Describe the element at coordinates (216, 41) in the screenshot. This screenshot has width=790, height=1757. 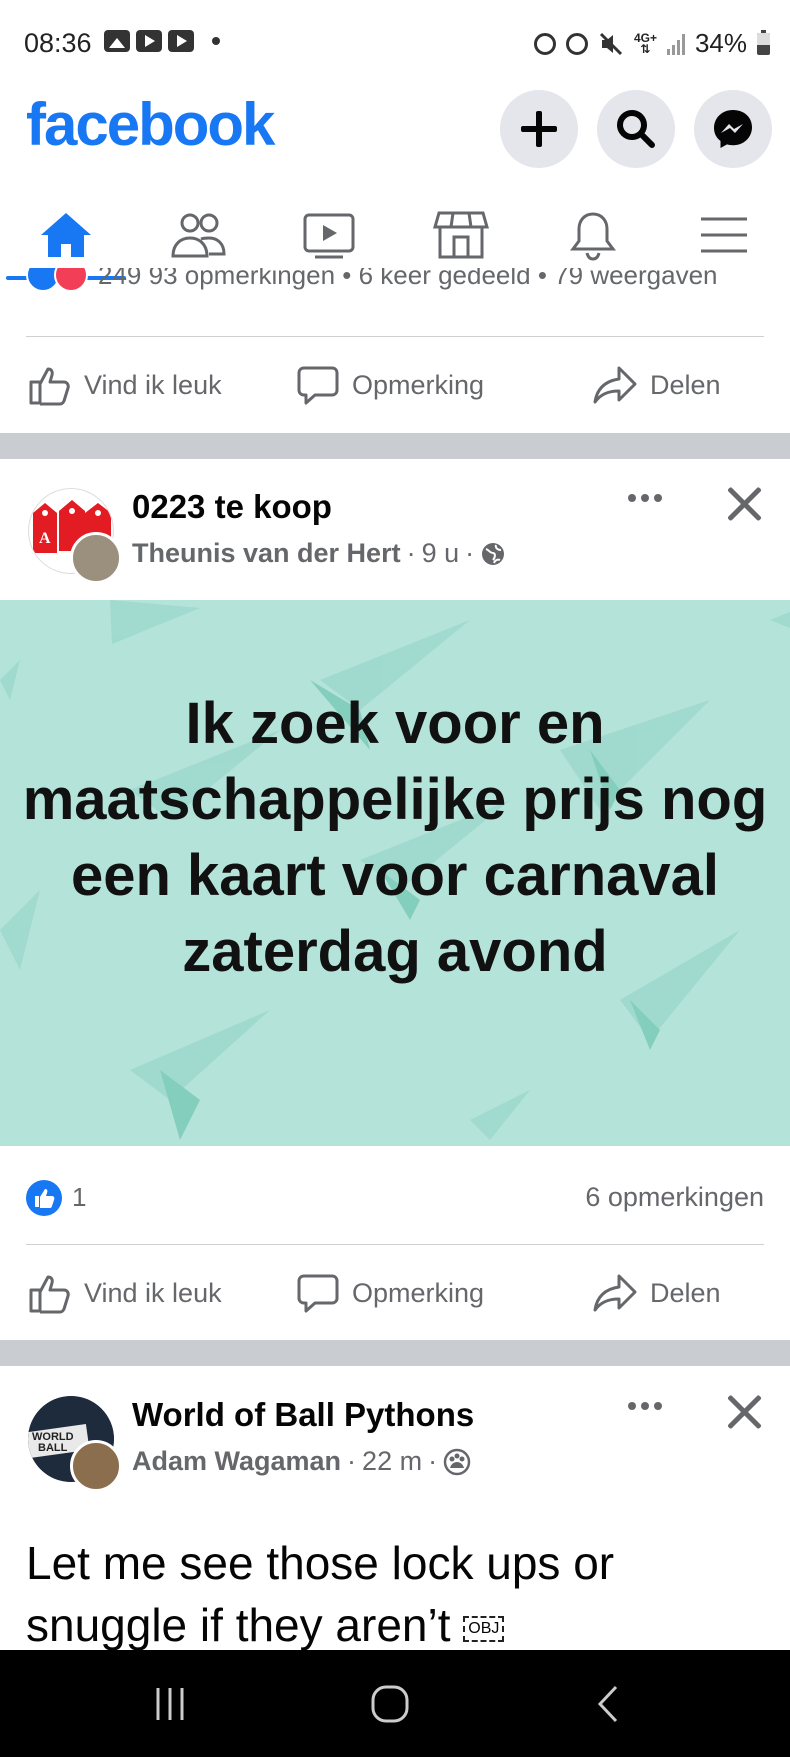
I see `more-notifications-dot-icon` at that location.